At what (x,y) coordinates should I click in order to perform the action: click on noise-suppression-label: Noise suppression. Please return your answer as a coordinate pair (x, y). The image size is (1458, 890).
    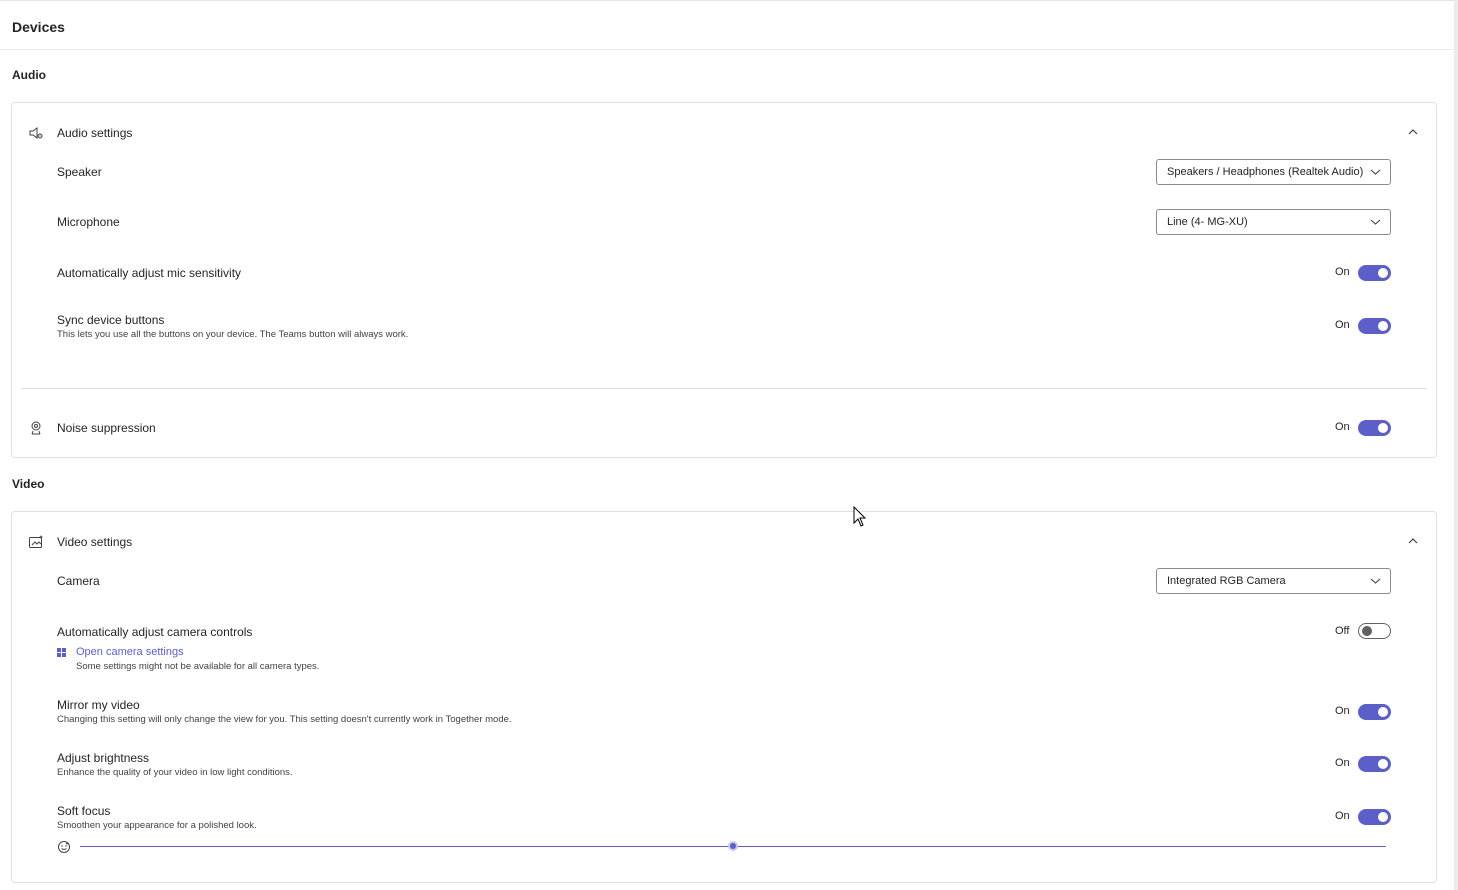
    Looking at the image, I should click on (106, 428).